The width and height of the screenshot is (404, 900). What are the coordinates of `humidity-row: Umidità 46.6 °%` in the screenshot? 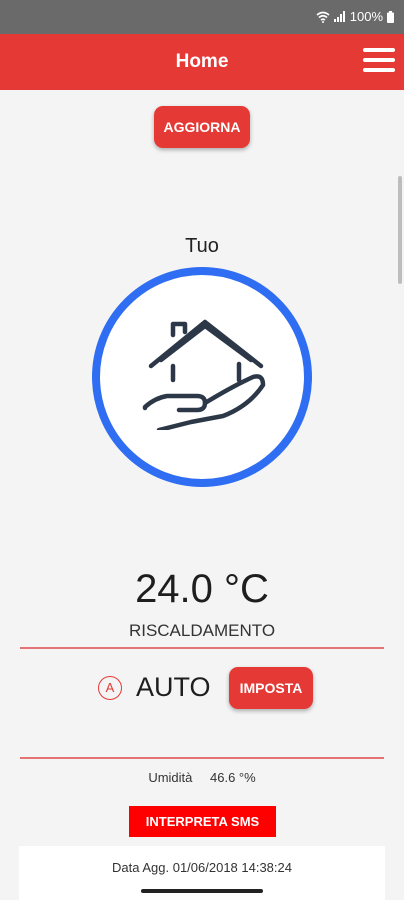 It's located at (202, 777).